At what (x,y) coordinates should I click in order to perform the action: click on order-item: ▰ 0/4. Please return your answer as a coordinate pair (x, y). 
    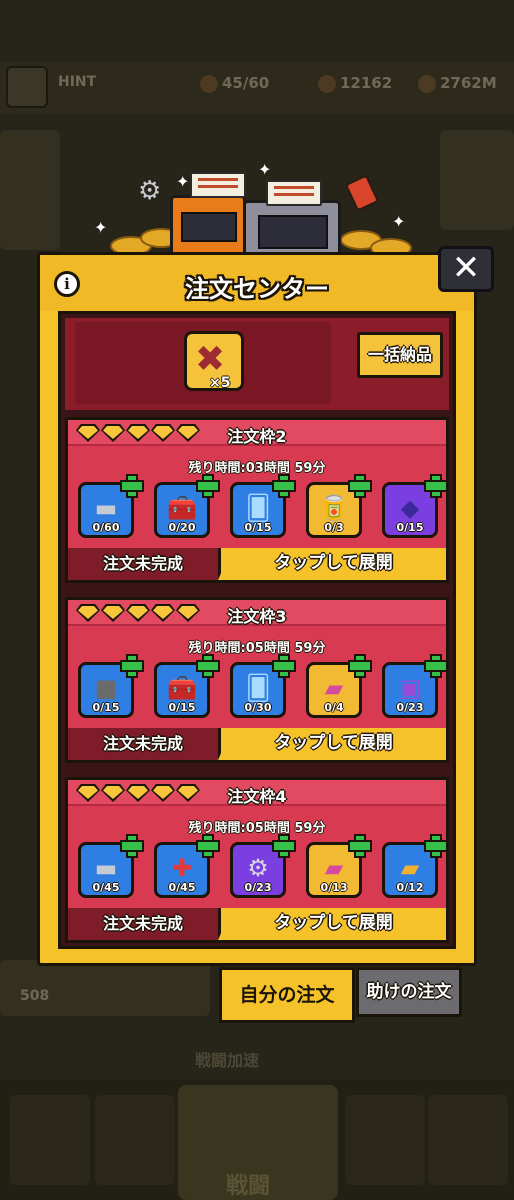
    Looking at the image, I should click on (339, 687).